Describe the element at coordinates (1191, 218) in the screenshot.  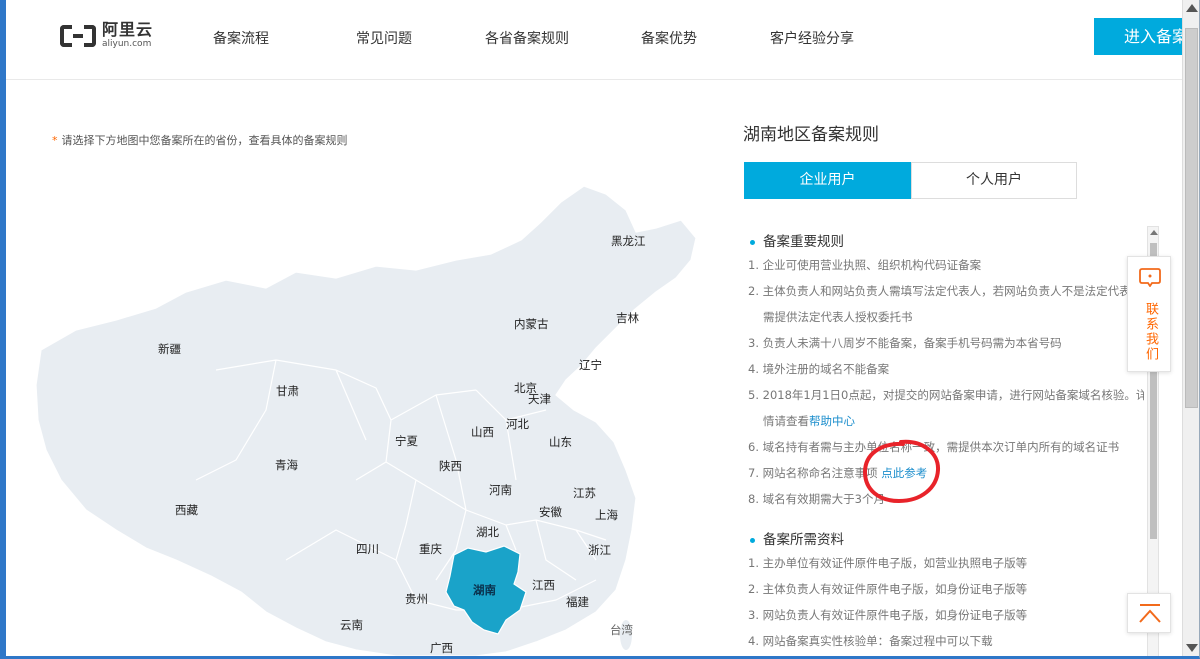
I see `page-scroll-thumb` at that location.